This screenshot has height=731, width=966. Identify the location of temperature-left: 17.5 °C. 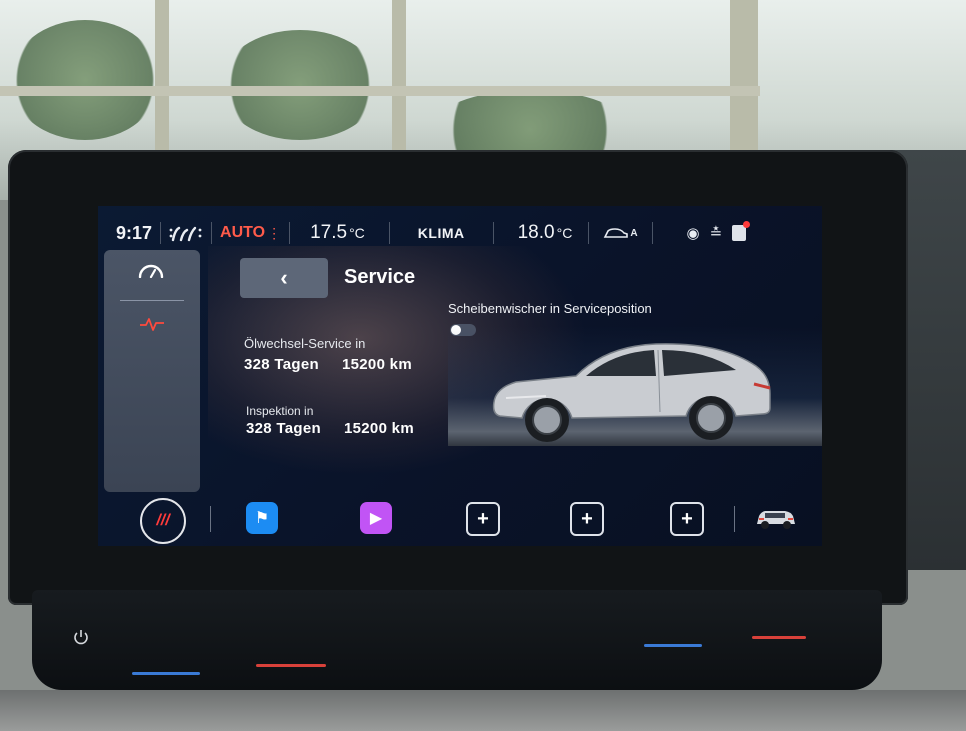
(331, 233).